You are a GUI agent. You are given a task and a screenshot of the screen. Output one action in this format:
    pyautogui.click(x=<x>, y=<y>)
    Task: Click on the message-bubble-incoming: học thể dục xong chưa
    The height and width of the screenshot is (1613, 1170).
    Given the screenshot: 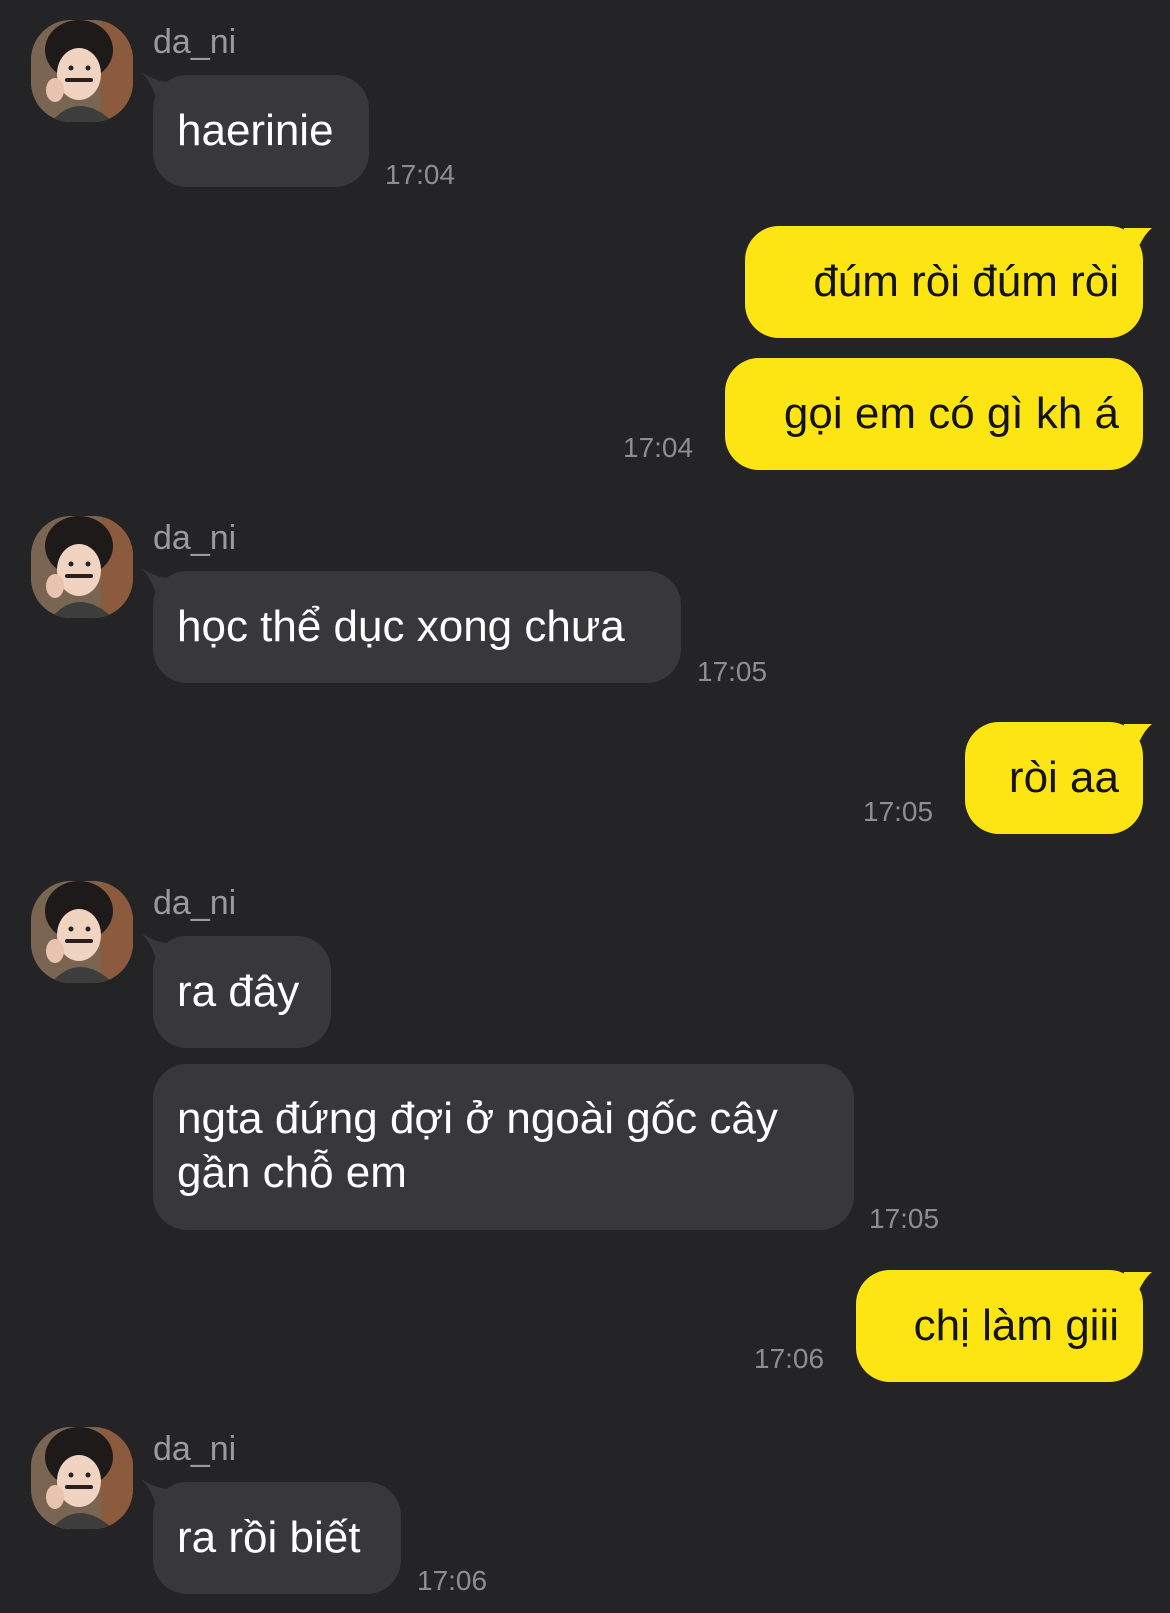 What is the action you would take?
    pyautogui.click(x=417, y=627)
    